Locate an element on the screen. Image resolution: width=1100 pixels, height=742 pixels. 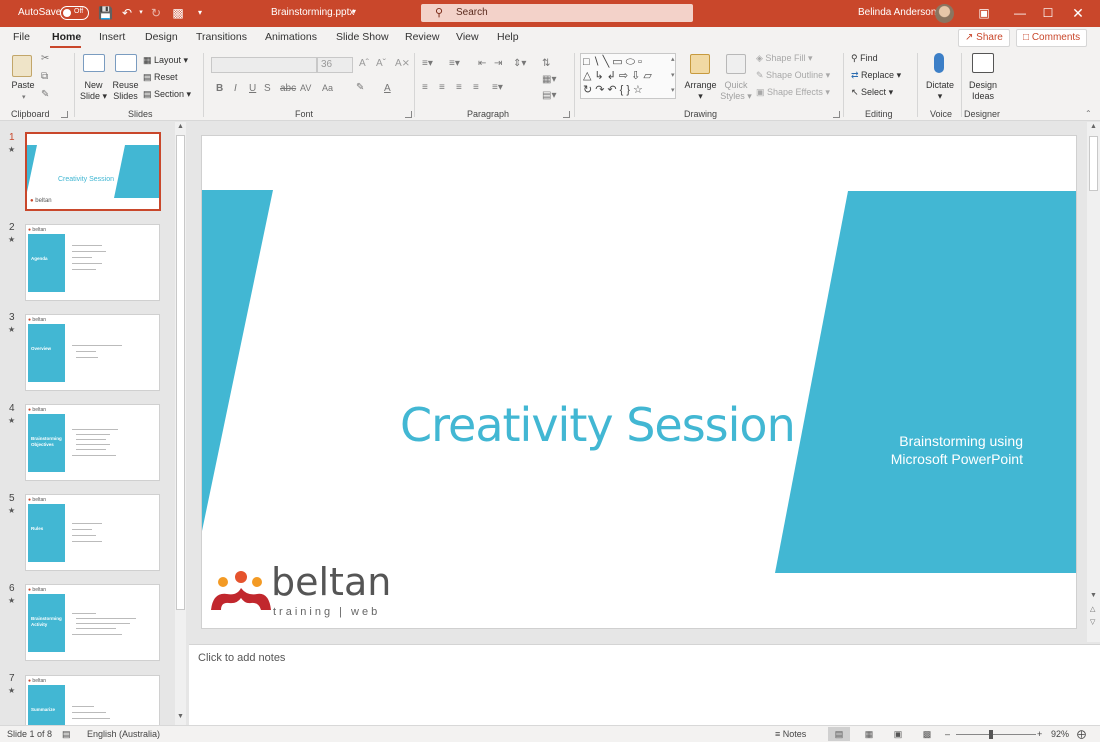
customize-toolbar-icon: ▾ is located at coordinates (200, 13).